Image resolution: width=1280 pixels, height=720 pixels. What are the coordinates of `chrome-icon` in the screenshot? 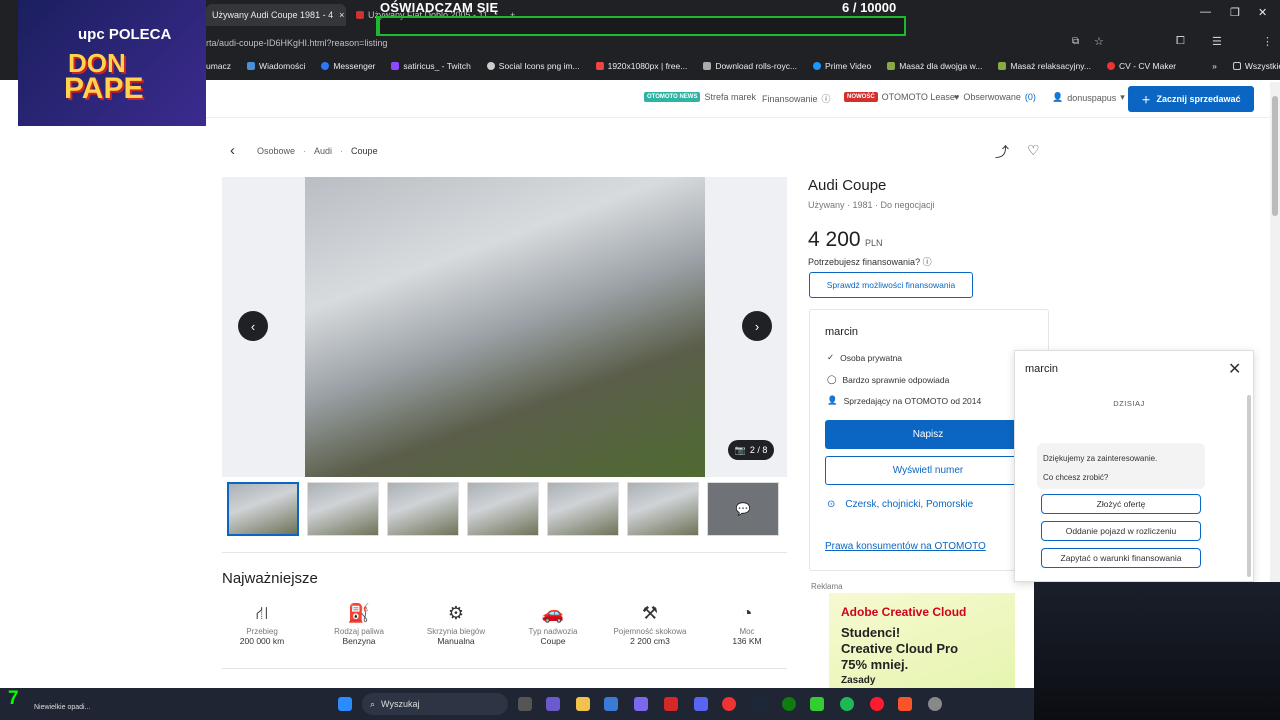 It's located at (729, 704).